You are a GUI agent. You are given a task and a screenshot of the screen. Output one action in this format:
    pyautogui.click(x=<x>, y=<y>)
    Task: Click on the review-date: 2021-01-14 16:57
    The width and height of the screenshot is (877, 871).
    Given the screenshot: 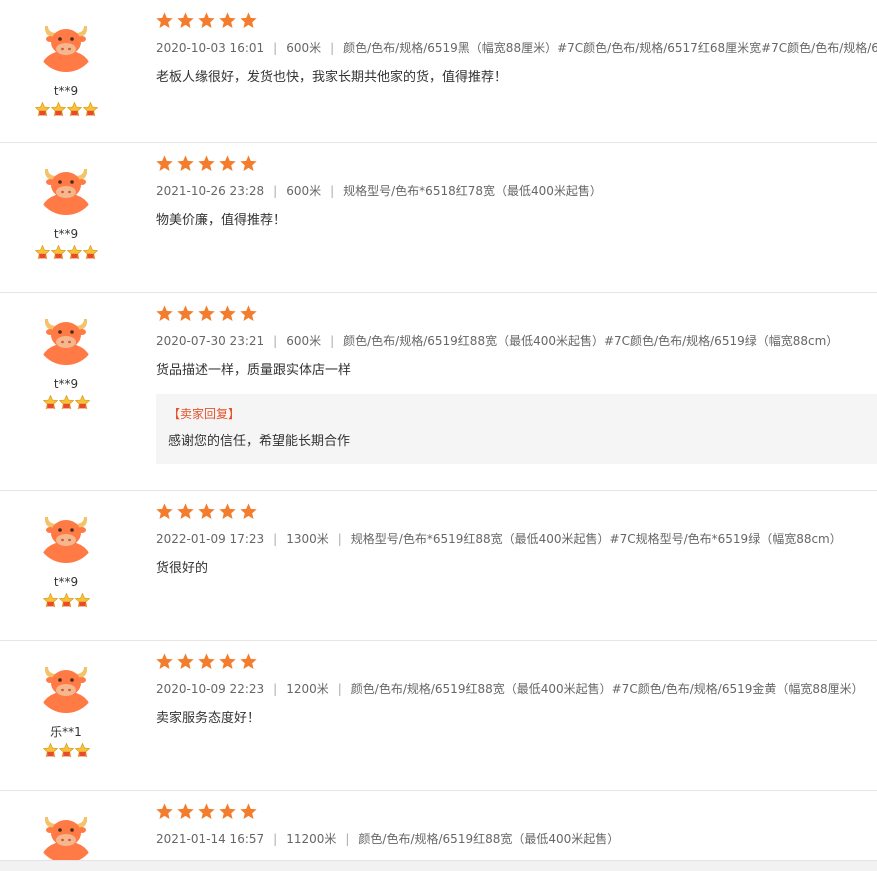 What is the action you would take?
    pyautogui.click(x=210, y=839)
    